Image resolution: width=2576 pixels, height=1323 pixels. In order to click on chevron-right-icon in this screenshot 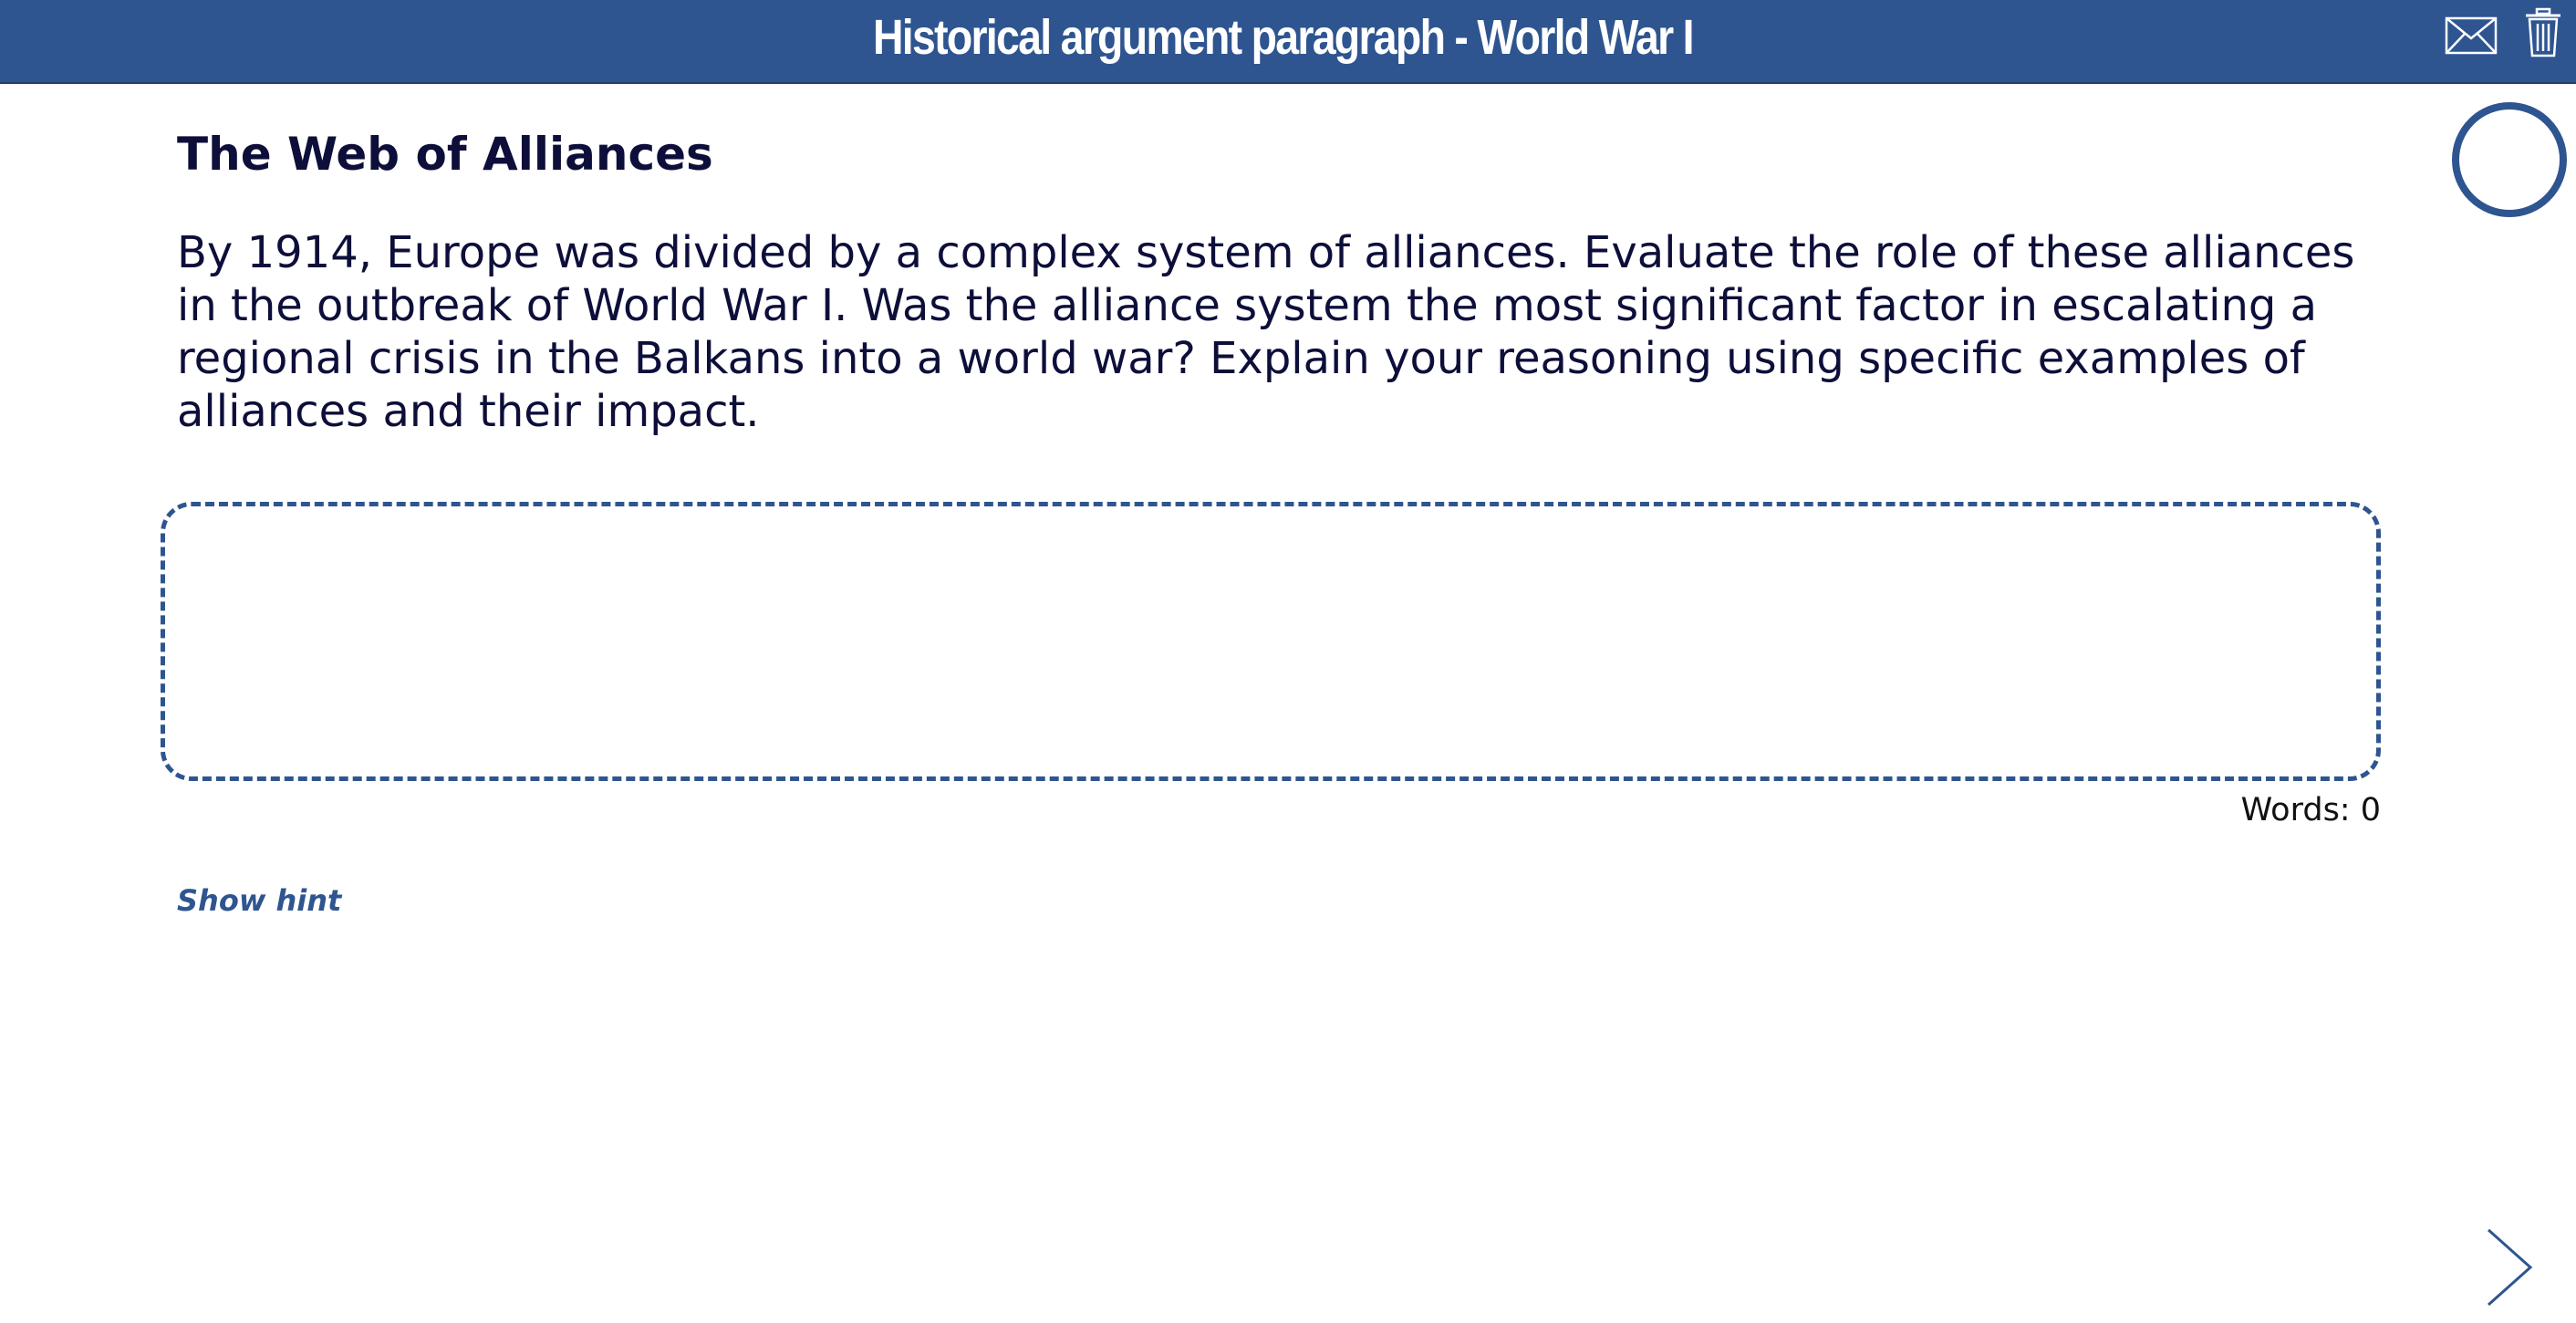, I will do `click(2510, 1267)`.